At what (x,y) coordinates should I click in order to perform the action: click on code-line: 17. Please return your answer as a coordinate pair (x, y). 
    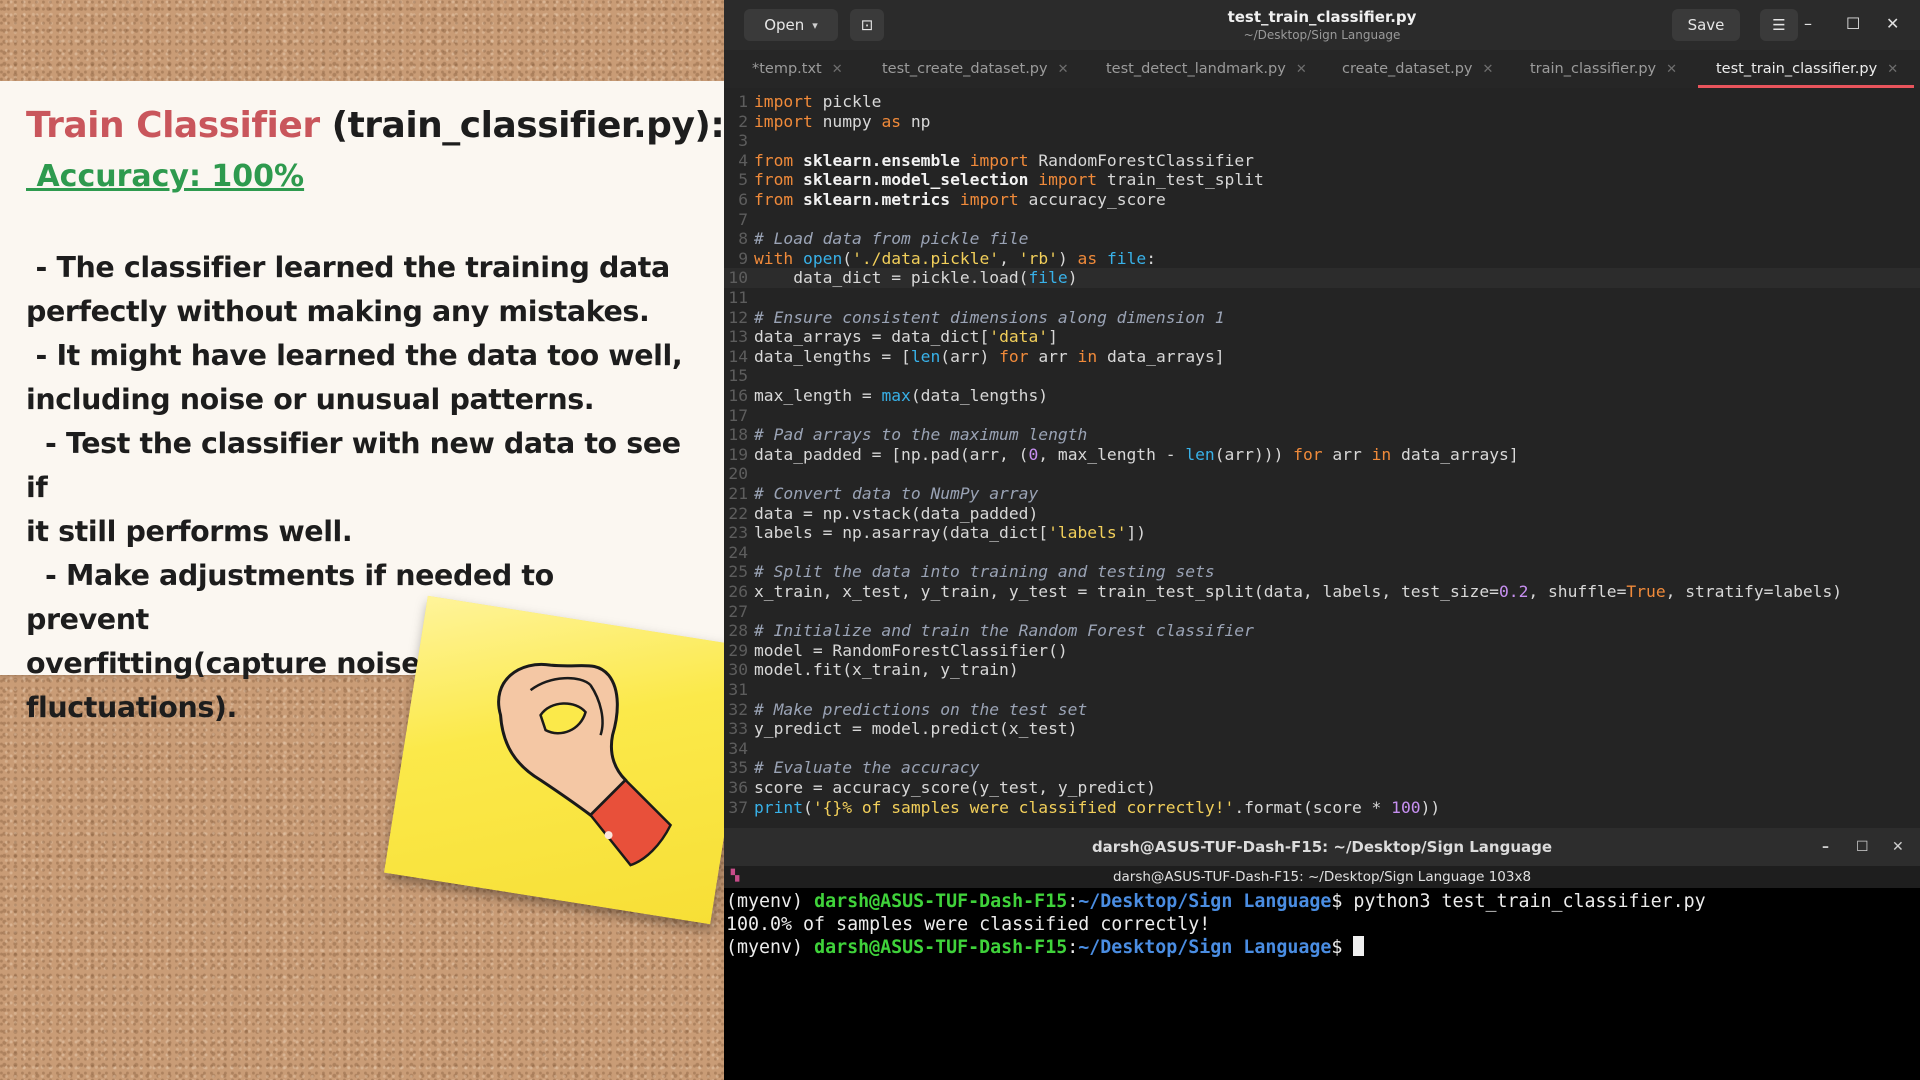
    Looking at the image, I should click on (1322, 416).